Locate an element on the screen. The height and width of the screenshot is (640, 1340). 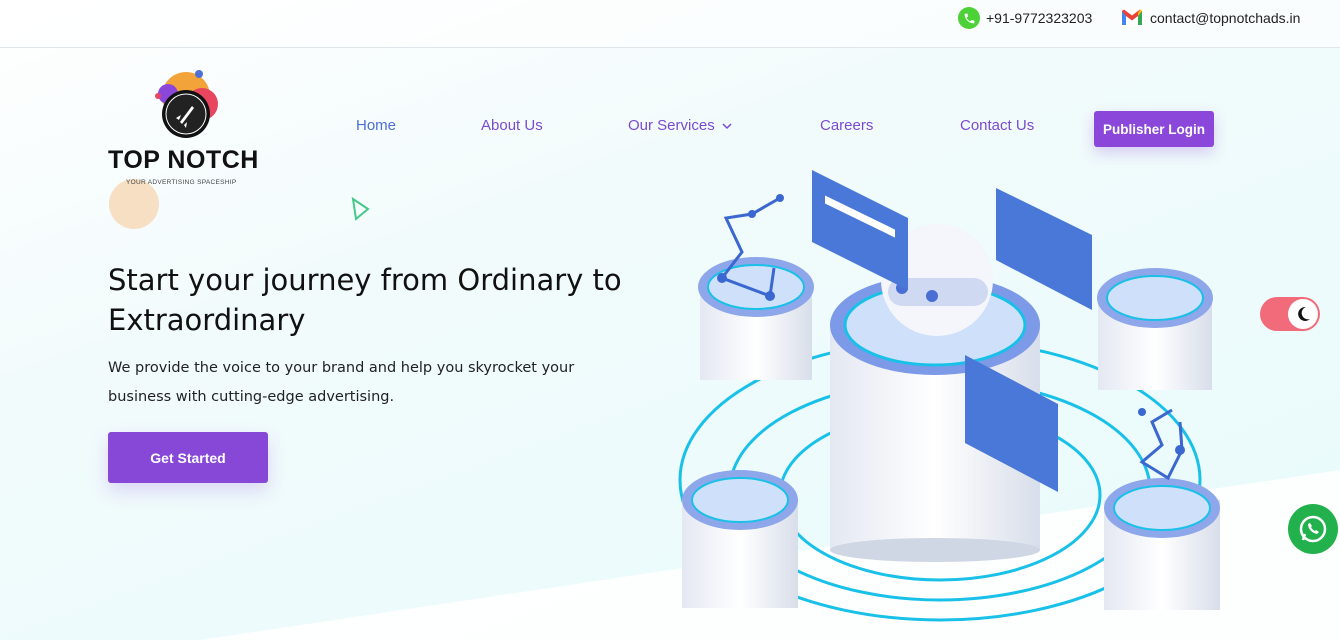
theme-toggle is located at coordinates (1290, 314).